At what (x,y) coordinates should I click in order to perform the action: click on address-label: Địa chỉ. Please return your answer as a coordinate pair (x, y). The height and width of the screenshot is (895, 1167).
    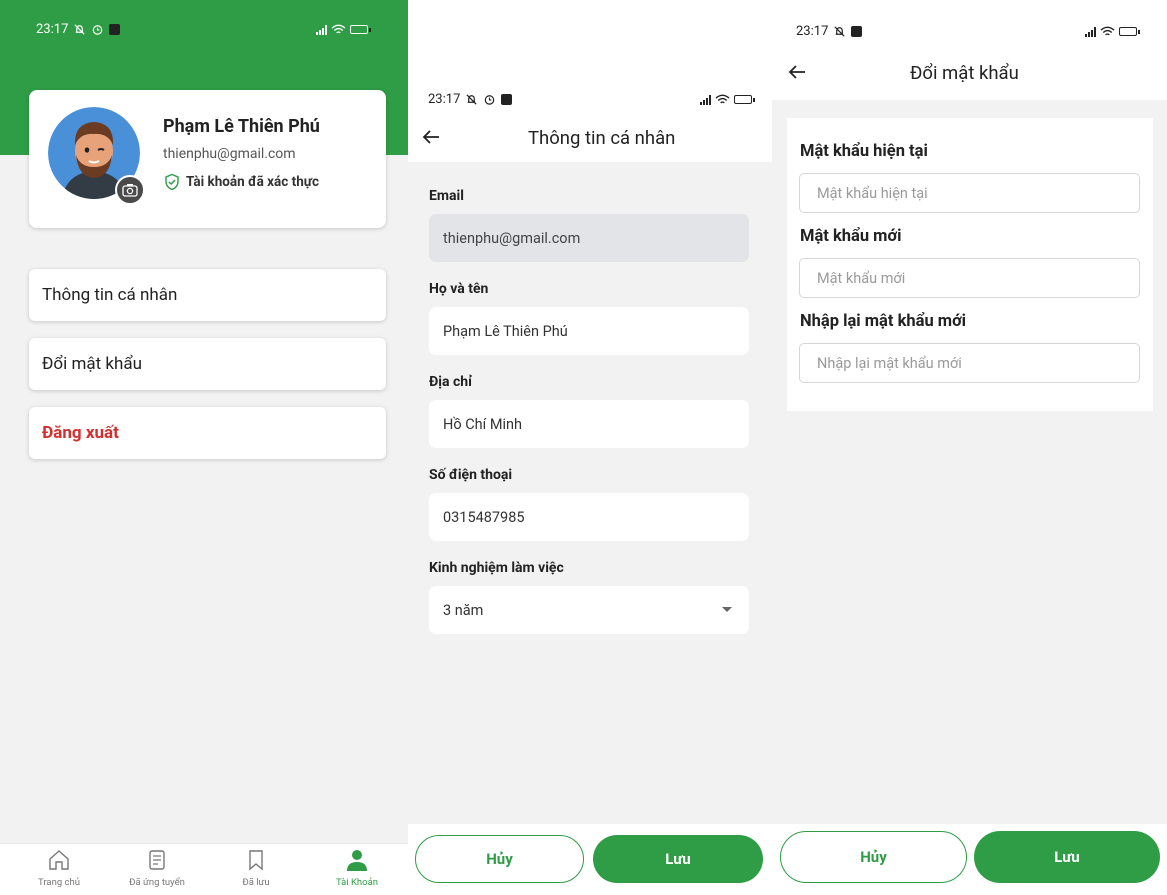
    Looking at the image, I should click on (450, 382).